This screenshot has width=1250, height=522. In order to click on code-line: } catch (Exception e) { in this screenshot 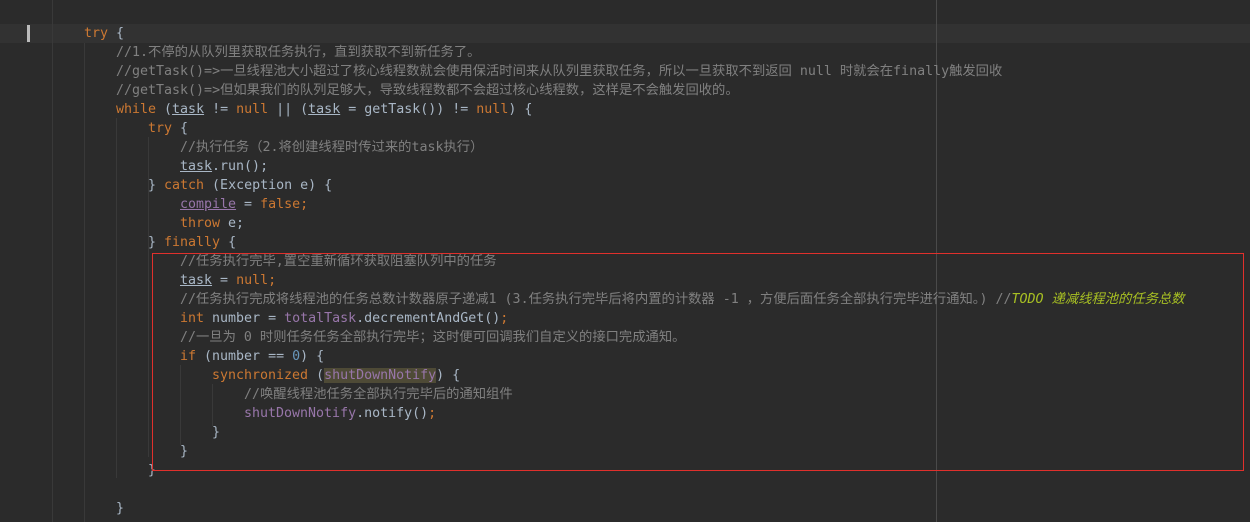, I will do `click(240, 185)`.